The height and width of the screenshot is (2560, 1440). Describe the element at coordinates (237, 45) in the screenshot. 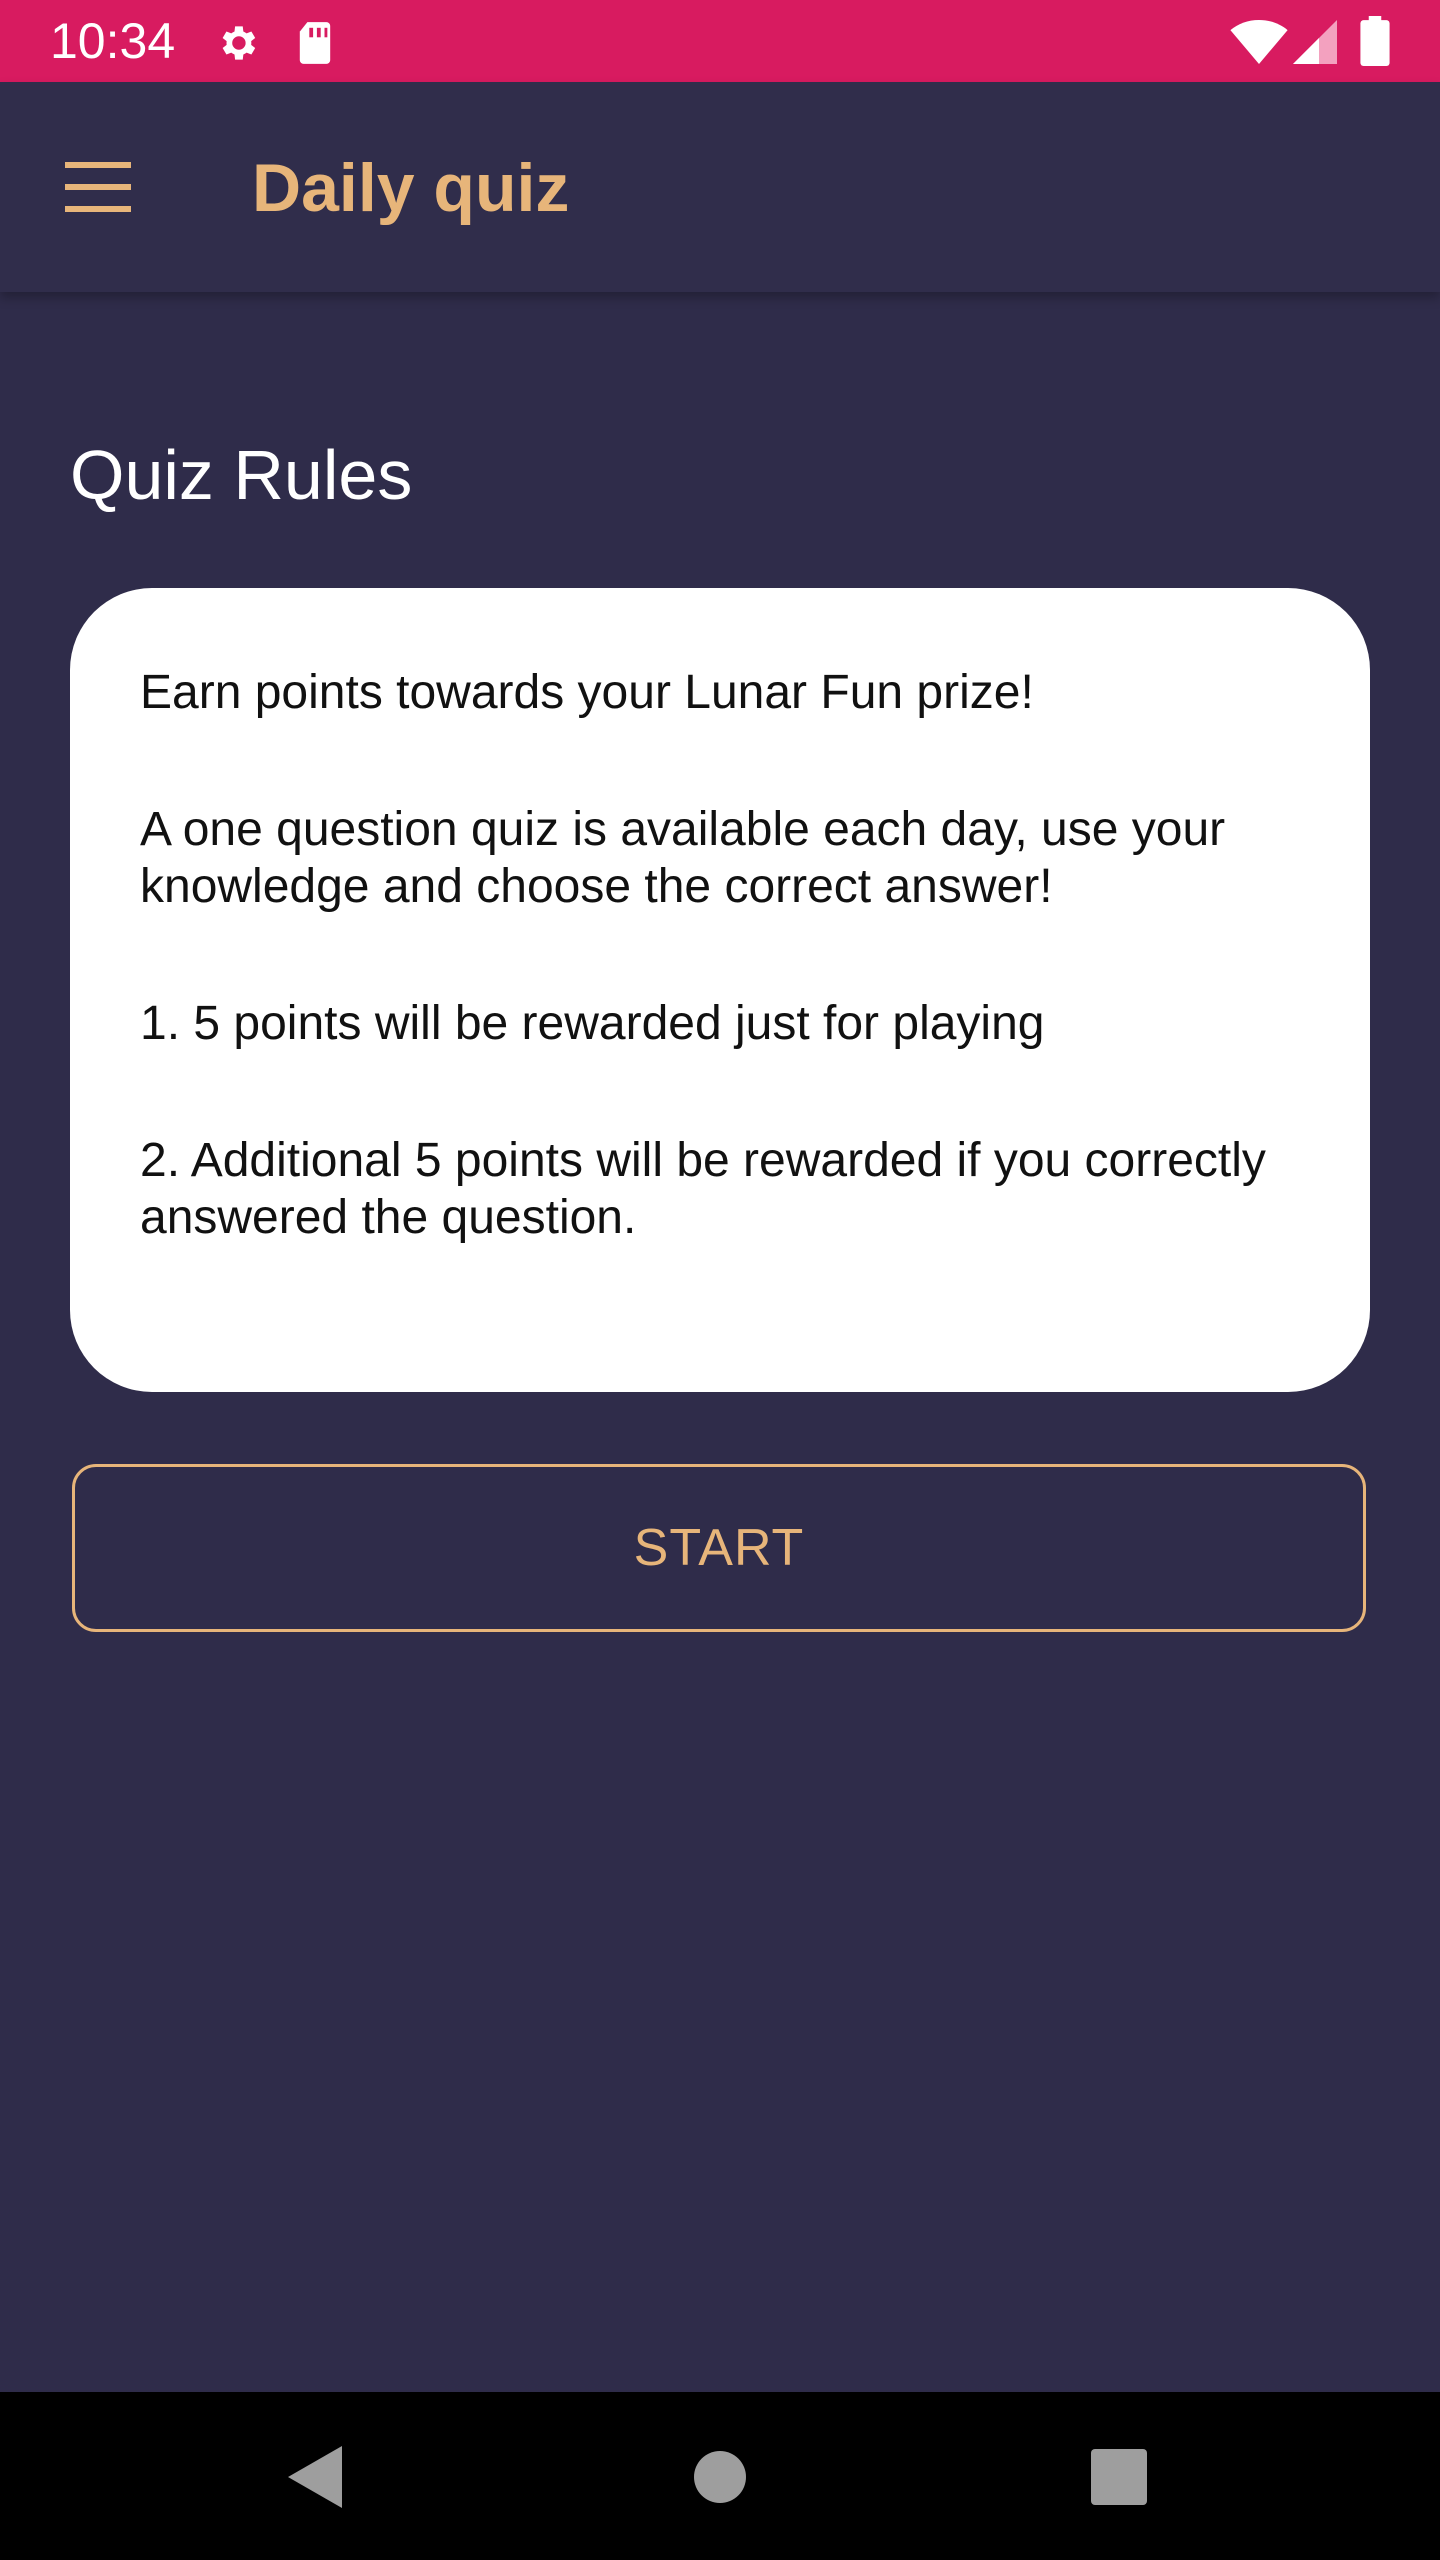

I see `settings-icon` at that location.